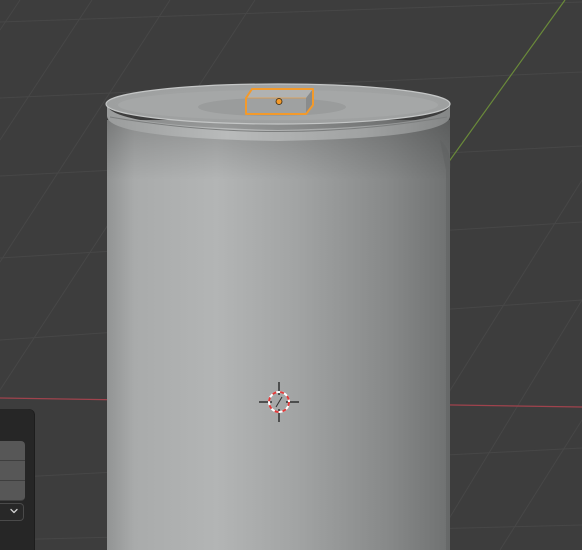  I want to click on object-origin-dot, so click(279, 101).